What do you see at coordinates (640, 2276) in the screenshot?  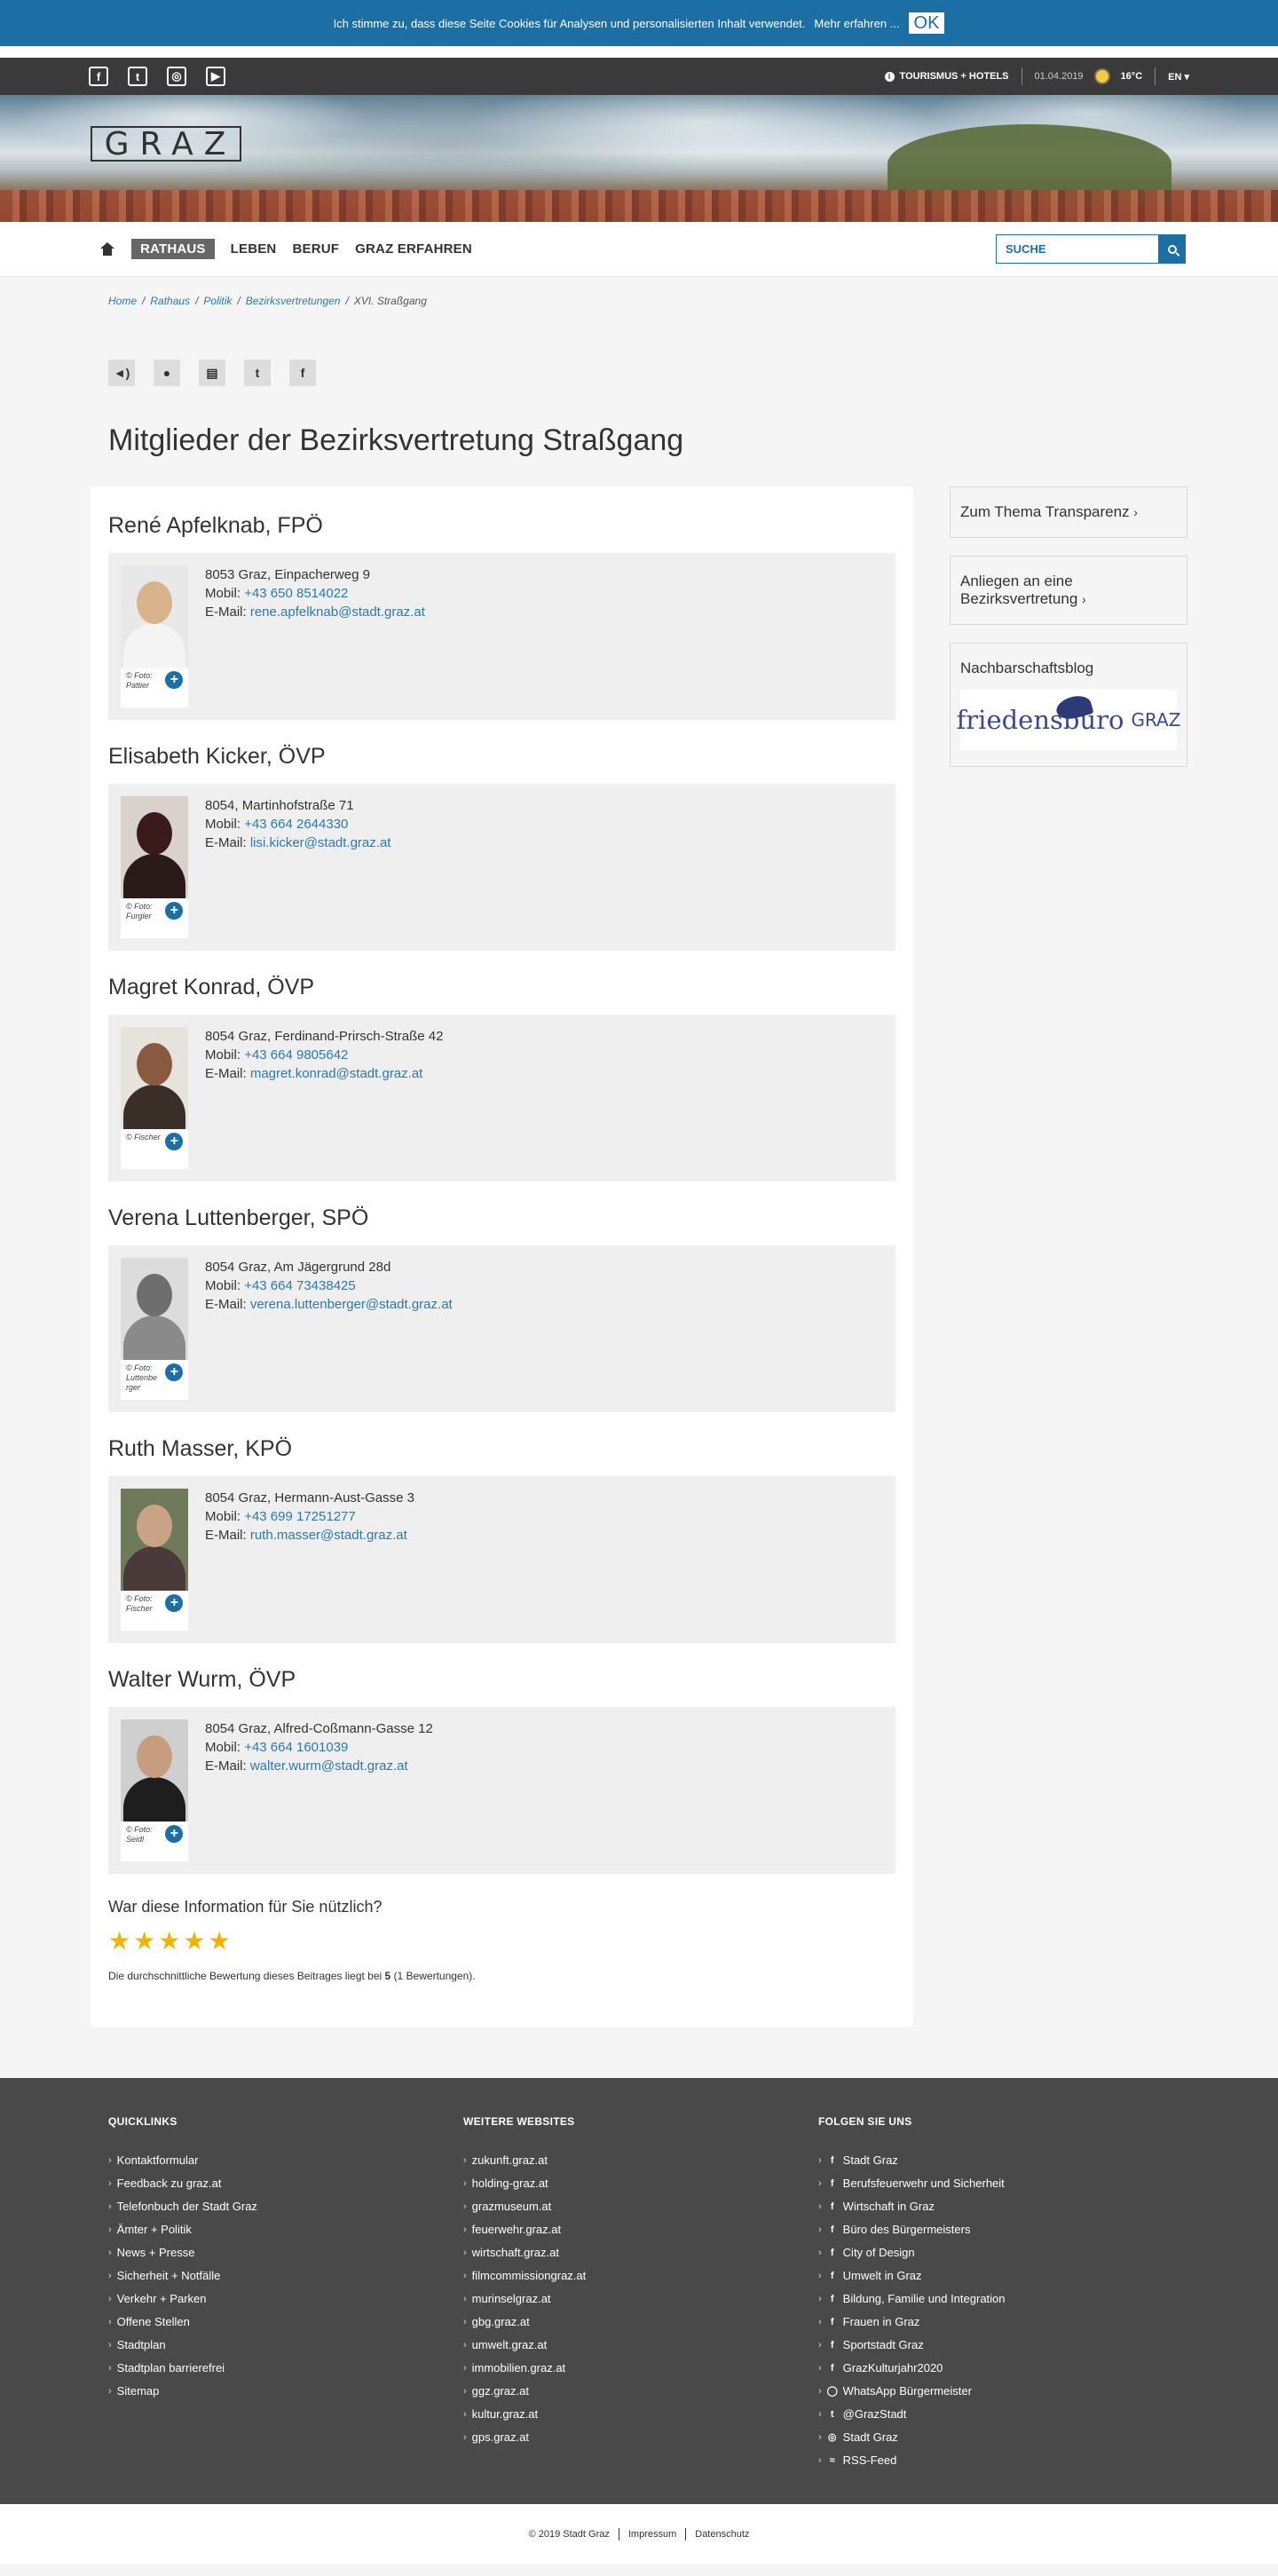 I see `footer-link: › filmcommissiongraz.at` at bounding box center [640, 2276].